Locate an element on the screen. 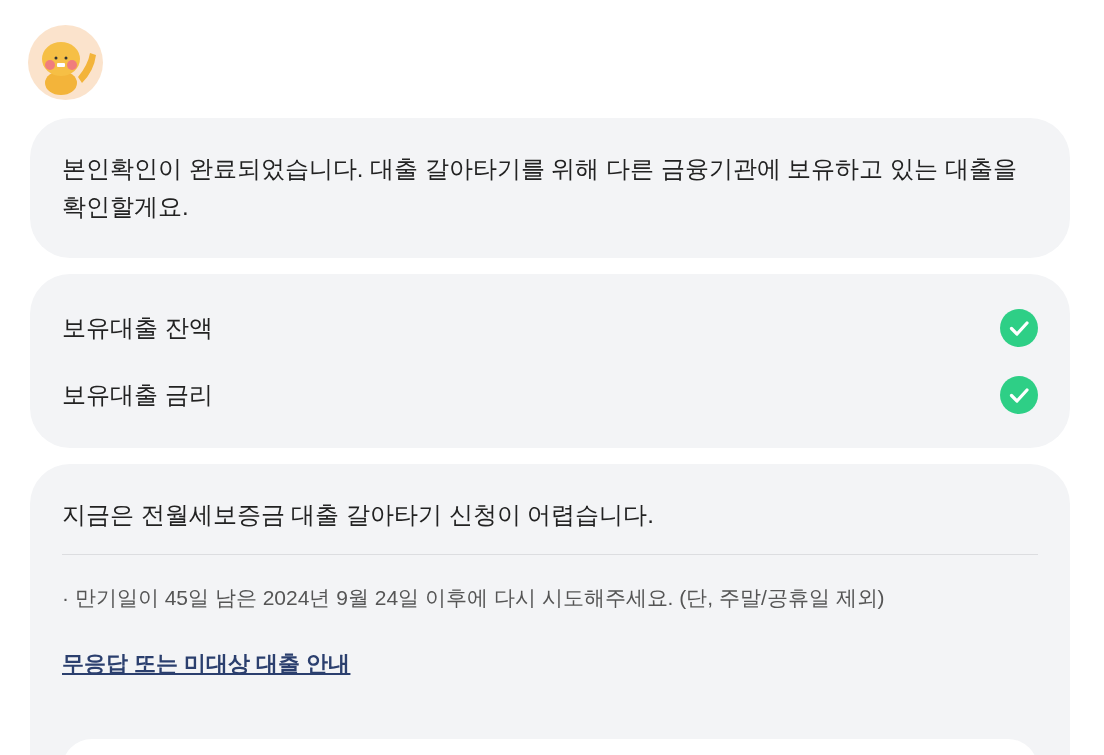 This screenshot has width=1104, height=755. notice-title: 지금은 전월세보증금 대출 갈아타기 신청이 어렵습니다. is located at coordinates (550, 525).